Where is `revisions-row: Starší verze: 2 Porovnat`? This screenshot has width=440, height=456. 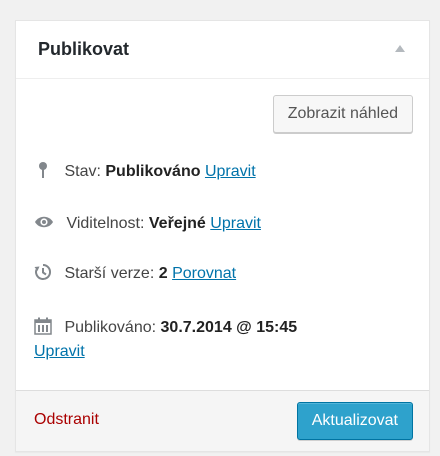 revisions-row: Starší verze: 2 Porovnat is located at coordinates (135, 273).